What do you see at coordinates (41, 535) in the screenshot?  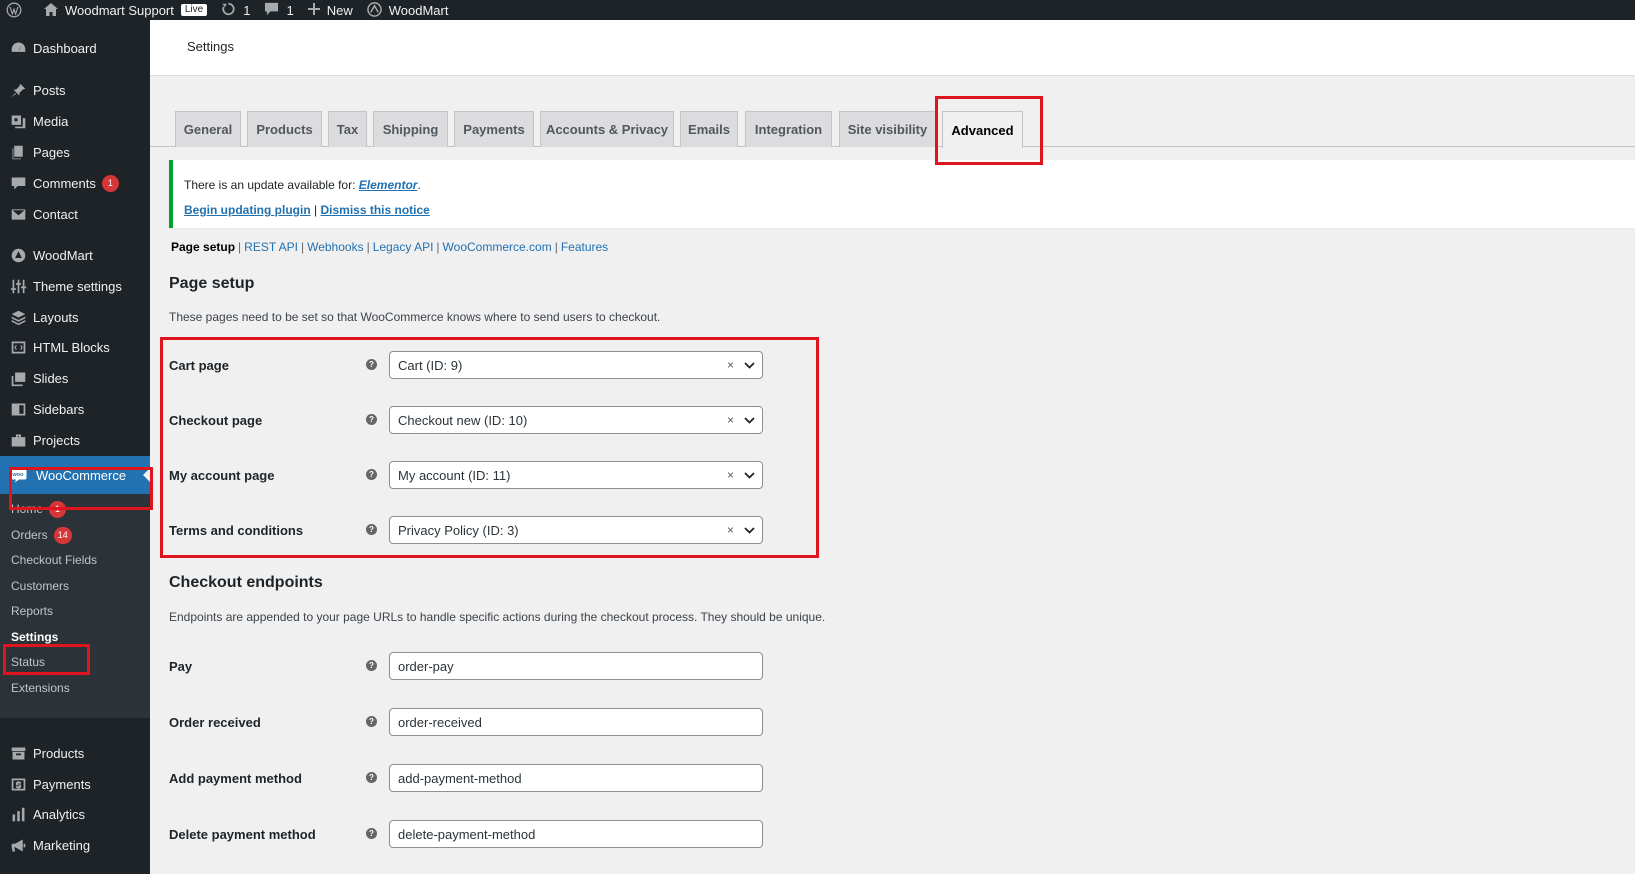 I see `submenu-orders: Orders 14` at bounding box center [41, 535].